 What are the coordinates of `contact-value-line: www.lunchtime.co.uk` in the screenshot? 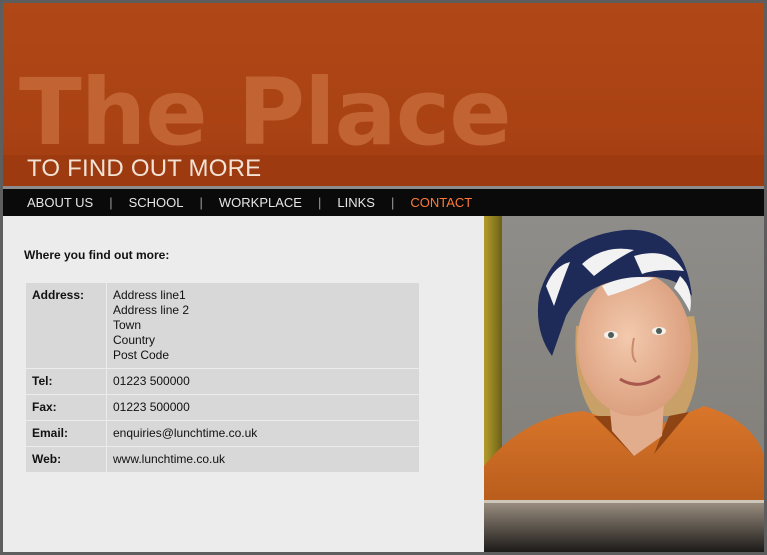 It's located at (263, 459).